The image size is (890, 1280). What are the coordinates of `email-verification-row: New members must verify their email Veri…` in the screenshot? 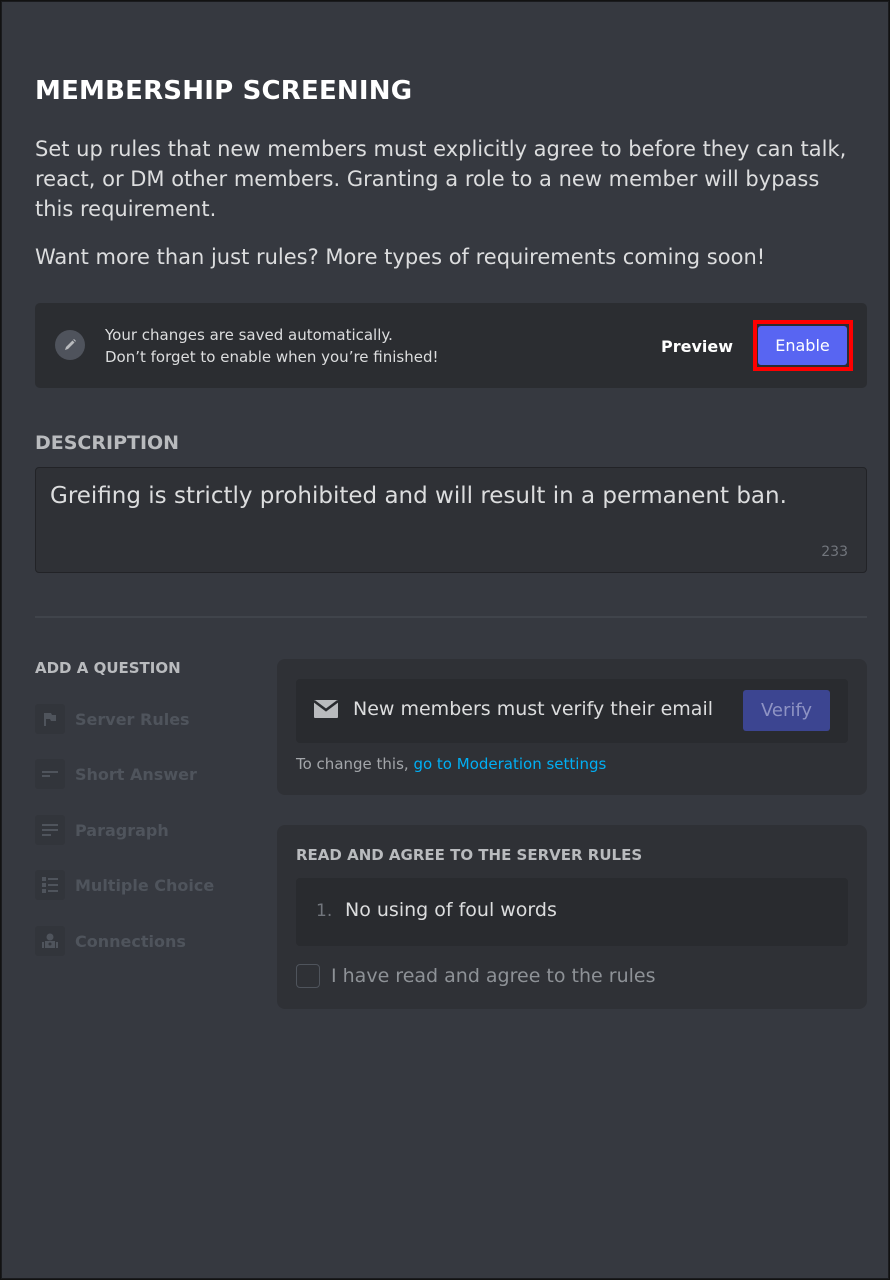 It's located at (572, 711).